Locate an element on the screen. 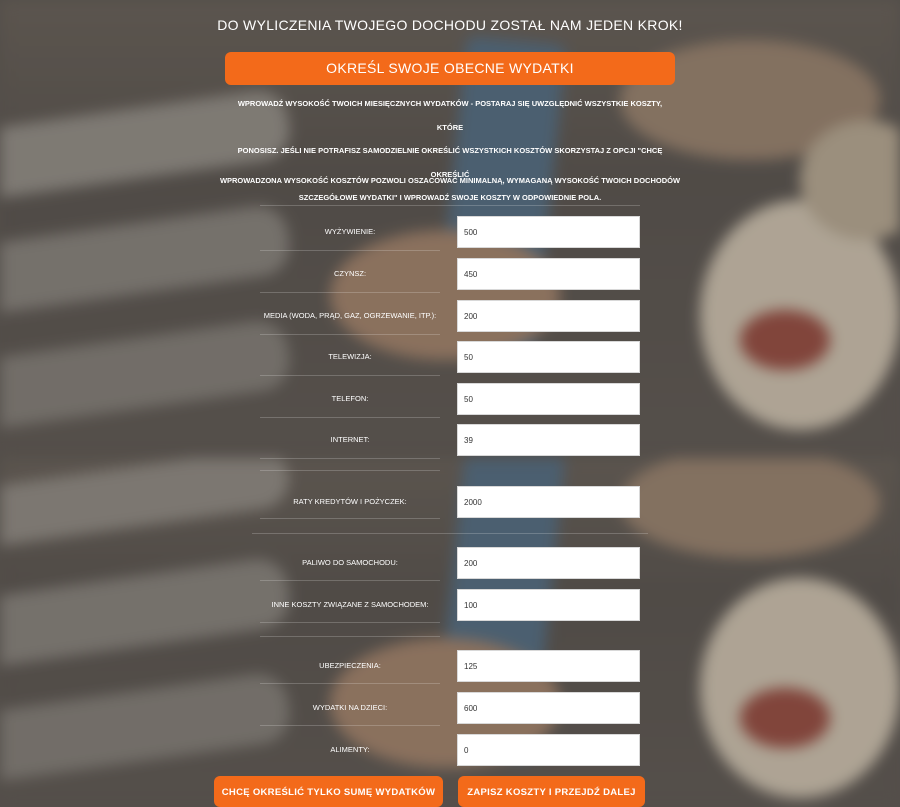 Image resolution: width=900 pixels, height=807 pixels. sum-only-button: CHCĘ OKREŚLIĆ TYLKO SUMĘ WYDATKÓW is located at coordinates (328, 791).